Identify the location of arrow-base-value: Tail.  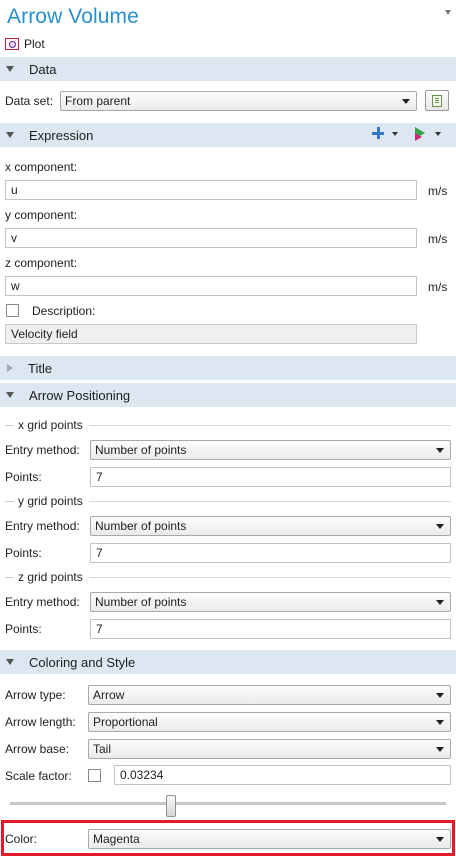
(102, 749).